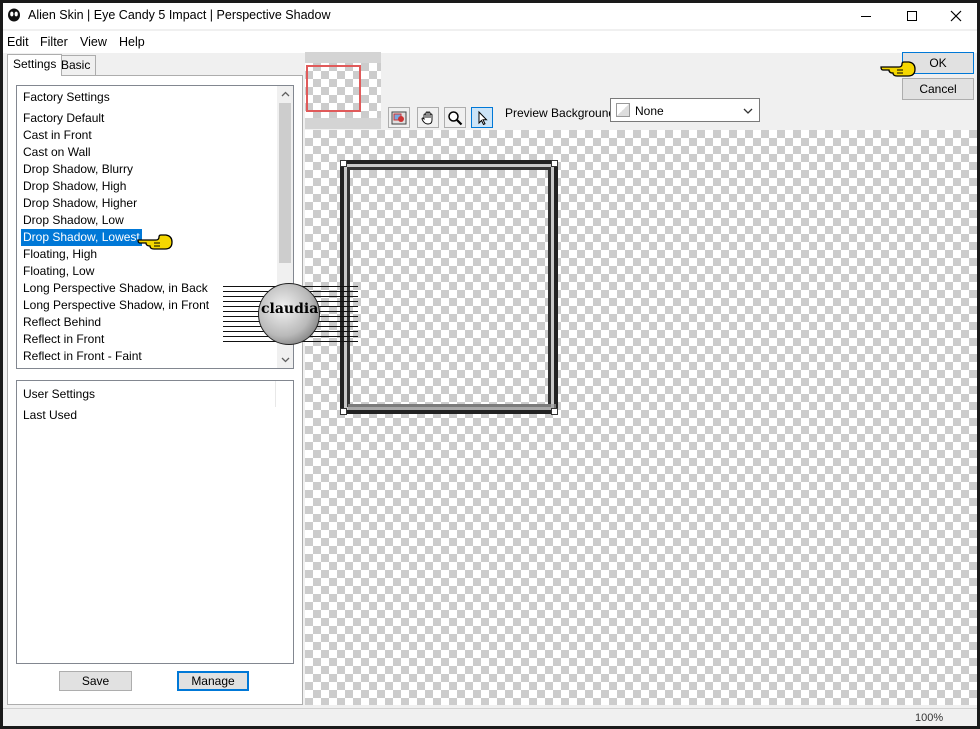  I want to click on shadow-preview, so click(452, 407).